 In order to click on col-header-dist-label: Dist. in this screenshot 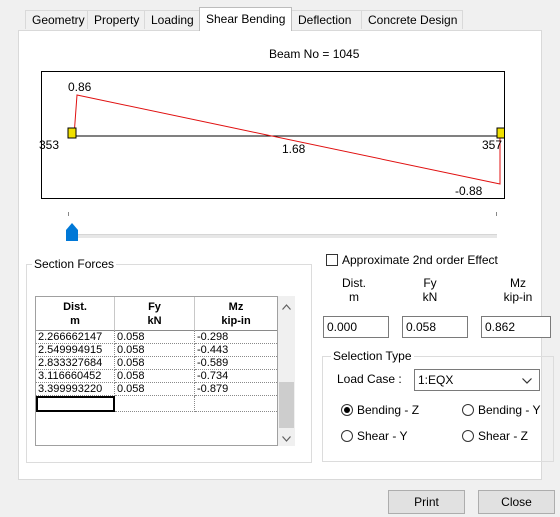, I will do `click(75, 307)`.